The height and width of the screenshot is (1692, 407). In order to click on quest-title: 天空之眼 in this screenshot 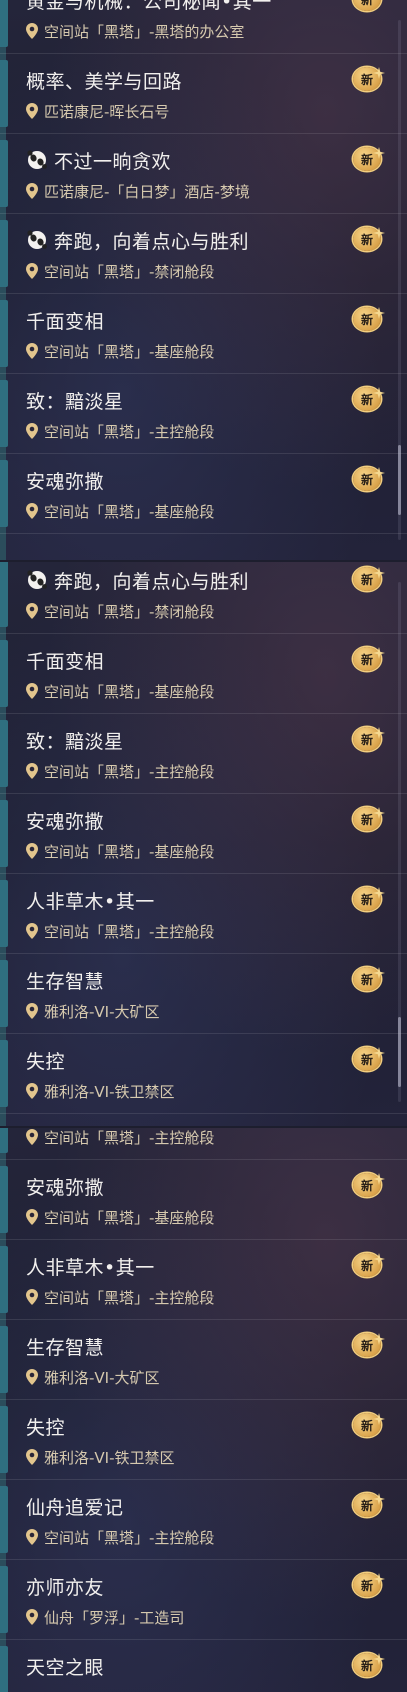, I will do `click(65, 1667)`.